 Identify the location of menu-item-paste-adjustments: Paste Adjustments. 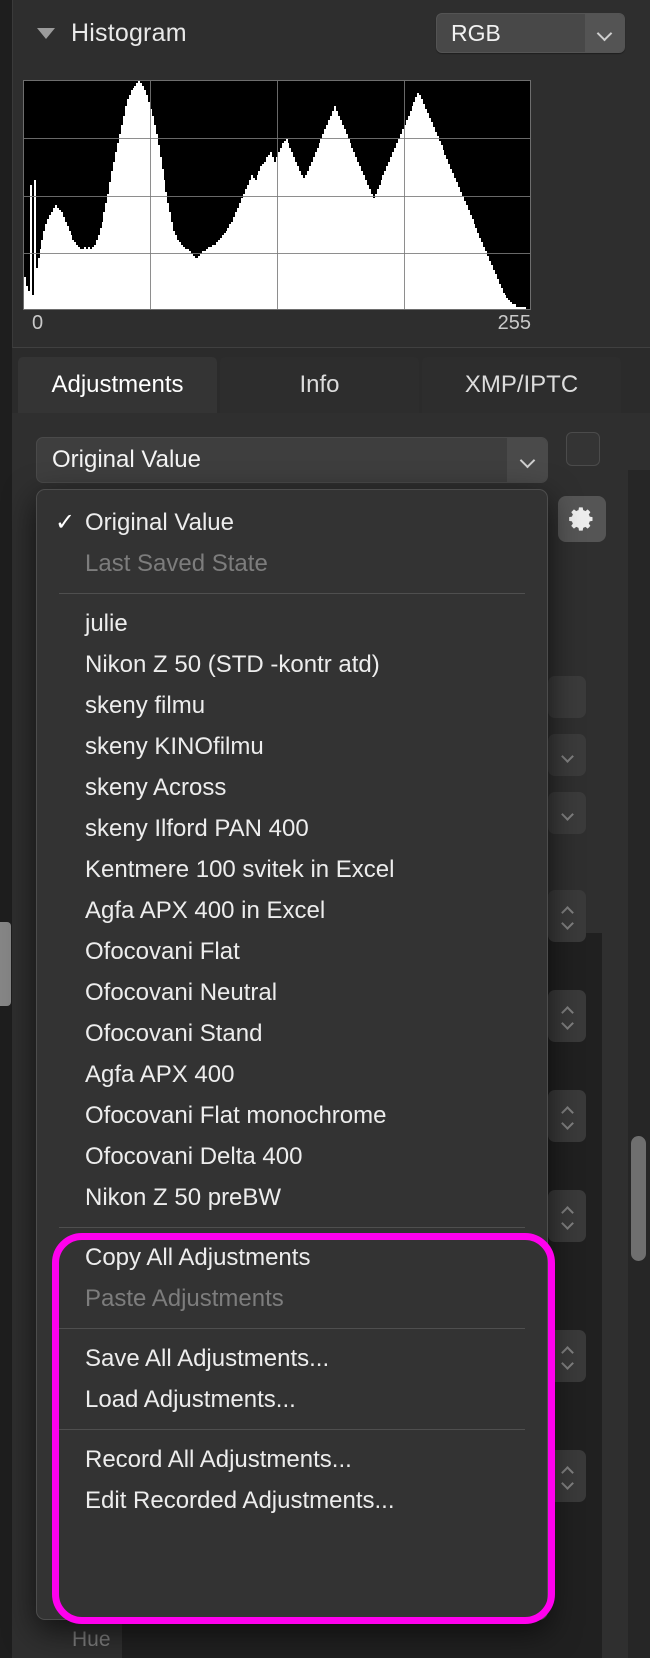
(292, 1298).